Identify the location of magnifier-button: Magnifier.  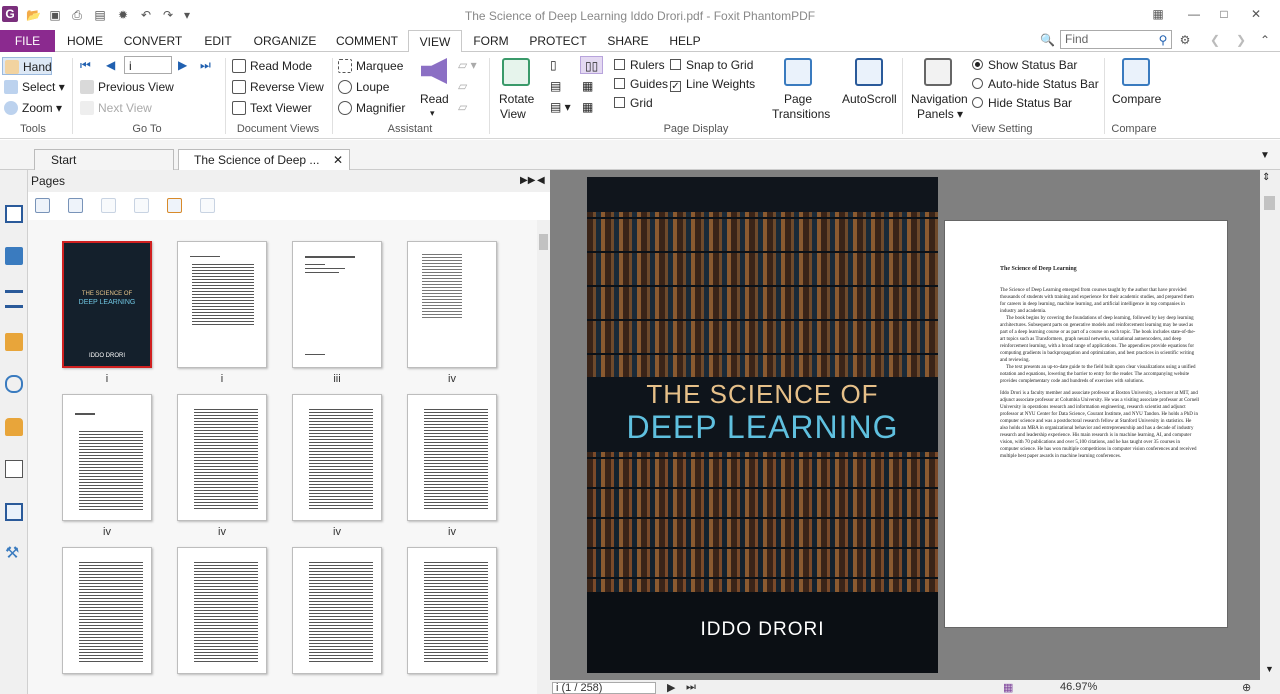
(371, 108).